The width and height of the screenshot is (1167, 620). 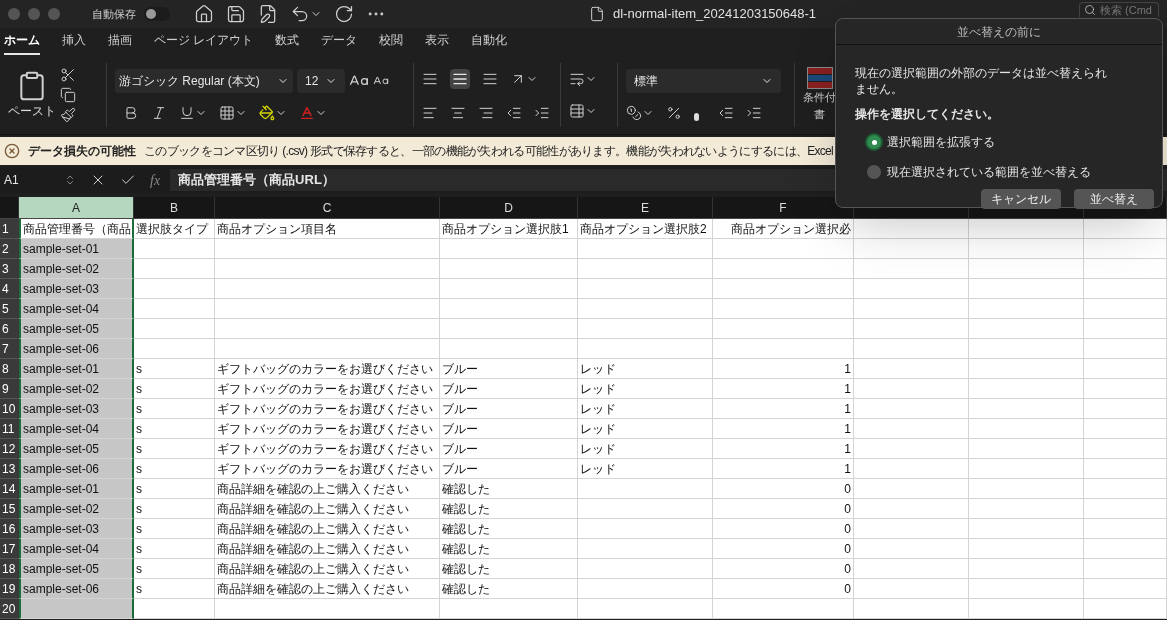 I want to click on column-header: C, so click(x=327, y=207).